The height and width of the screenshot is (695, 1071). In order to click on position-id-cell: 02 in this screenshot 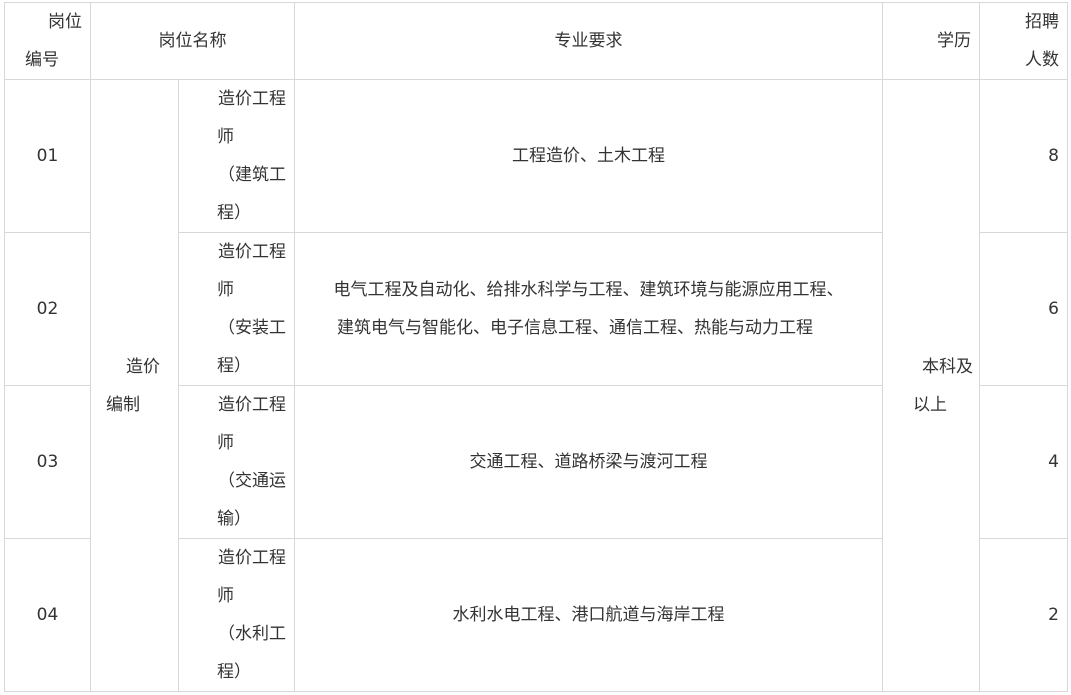, I will do `click(47, 309)`.